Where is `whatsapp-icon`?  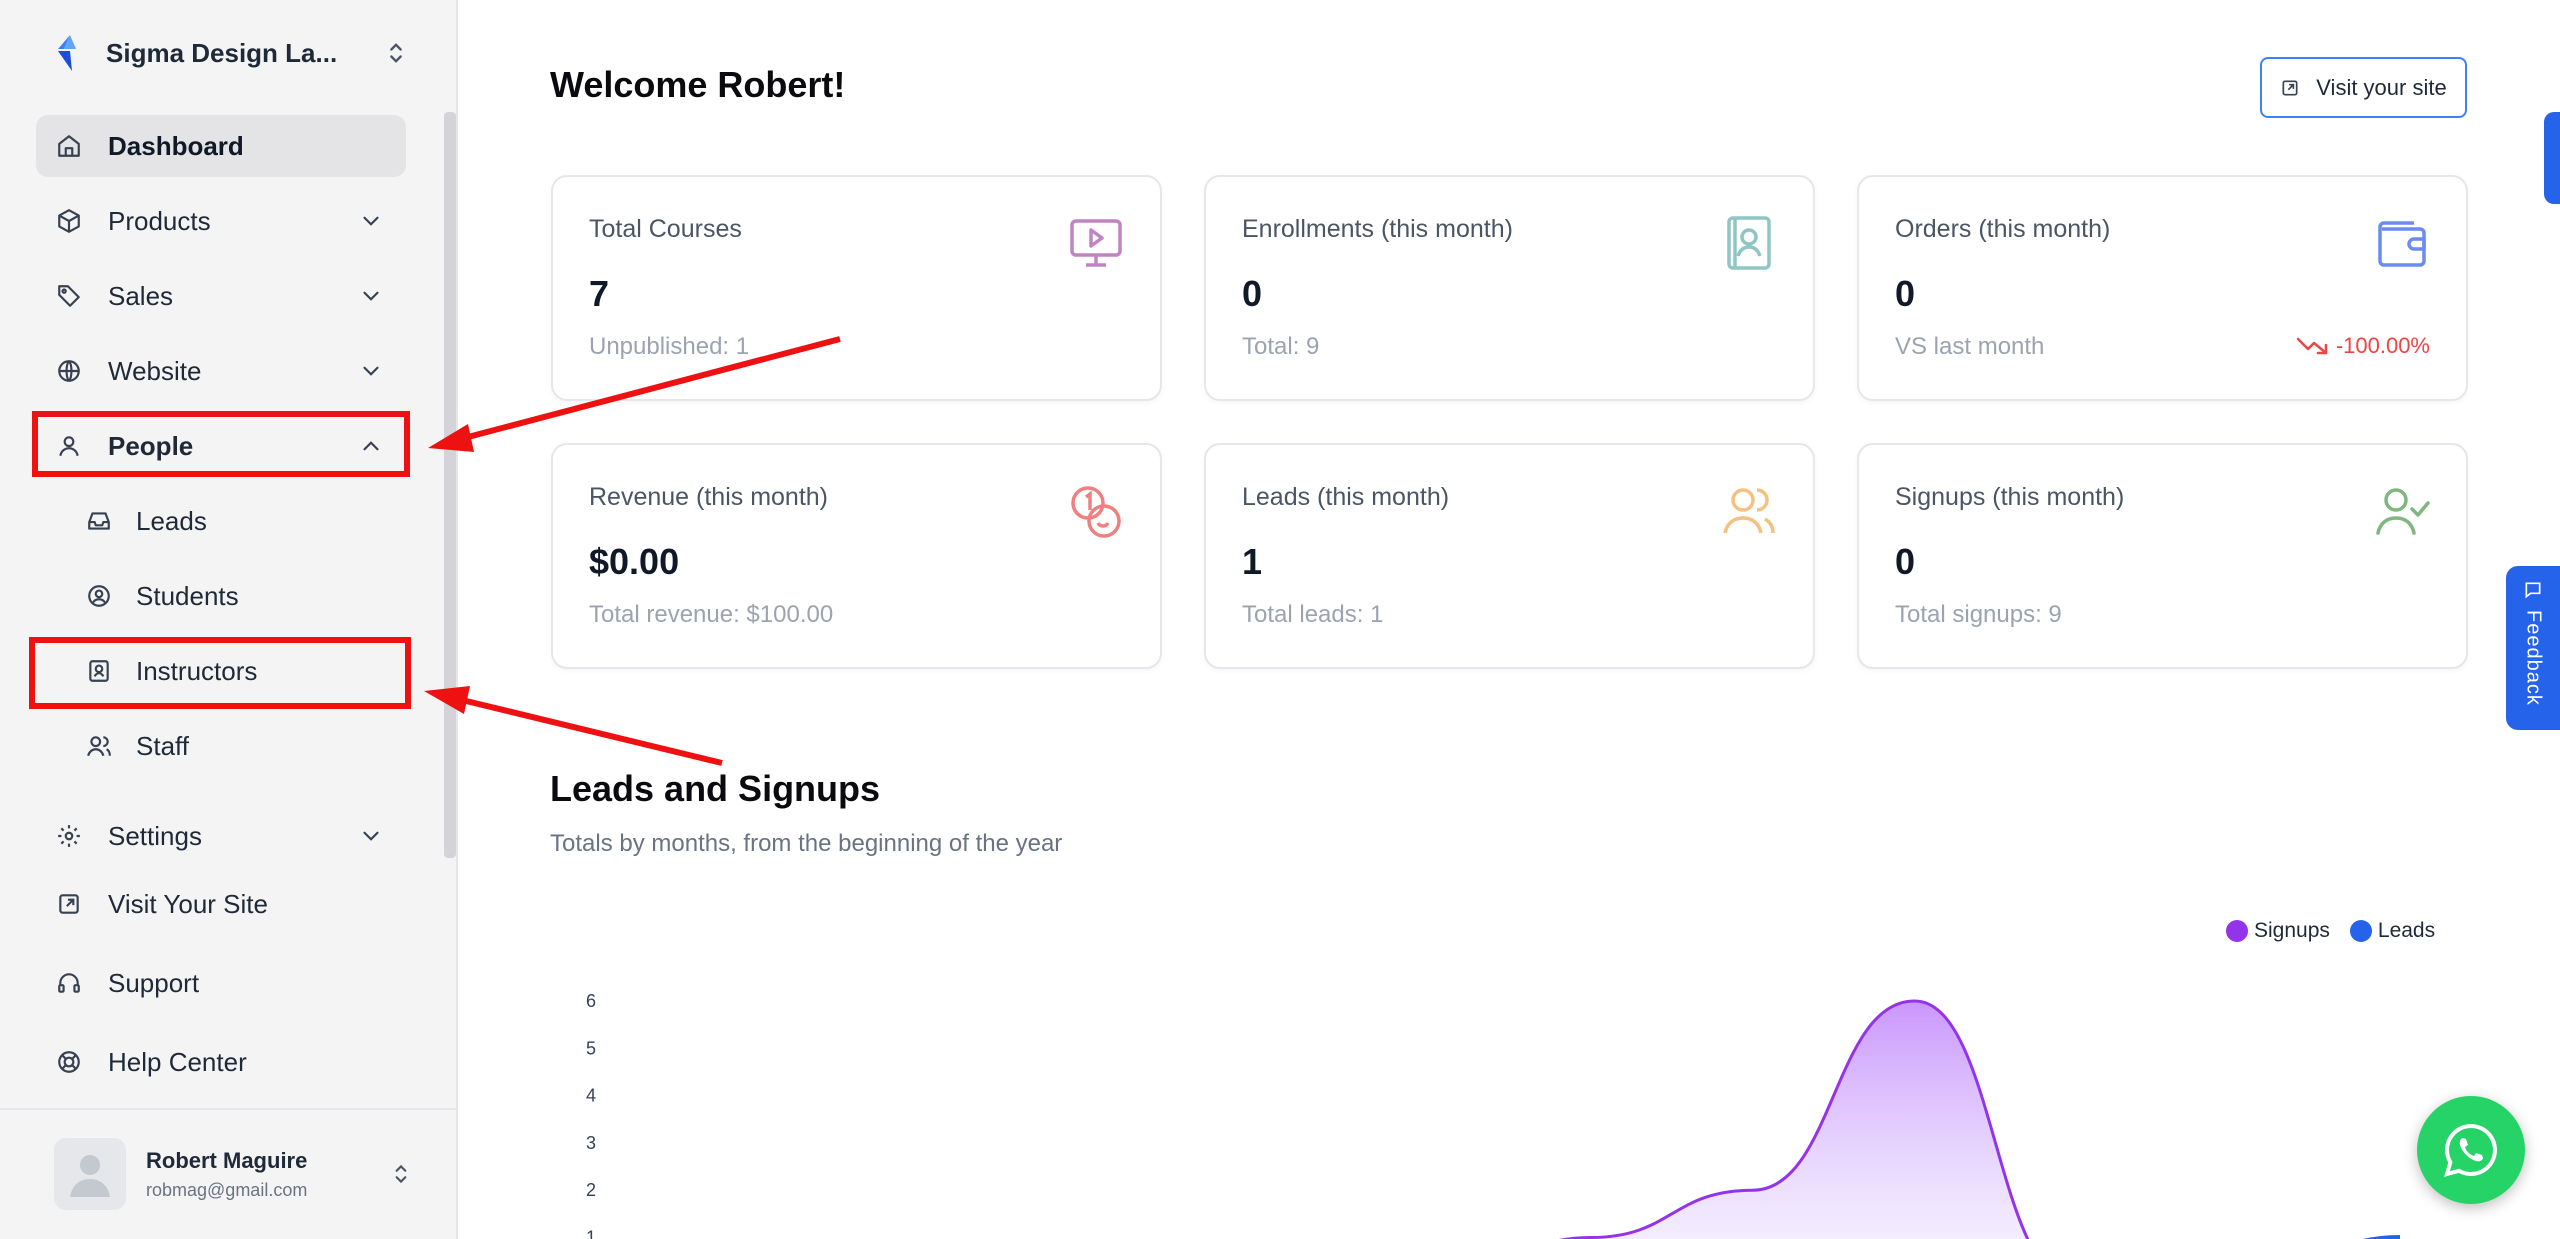
whatsapp-icon is located at coordinates (2470, 1150).